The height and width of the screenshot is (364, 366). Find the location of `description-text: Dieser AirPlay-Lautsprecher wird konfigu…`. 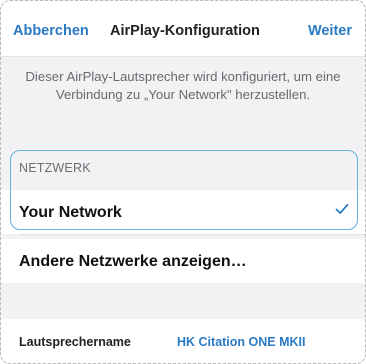

description-text: Dieser AirPlay-Lautsprecher wird konfigu… is located at coordinates (183, 85).